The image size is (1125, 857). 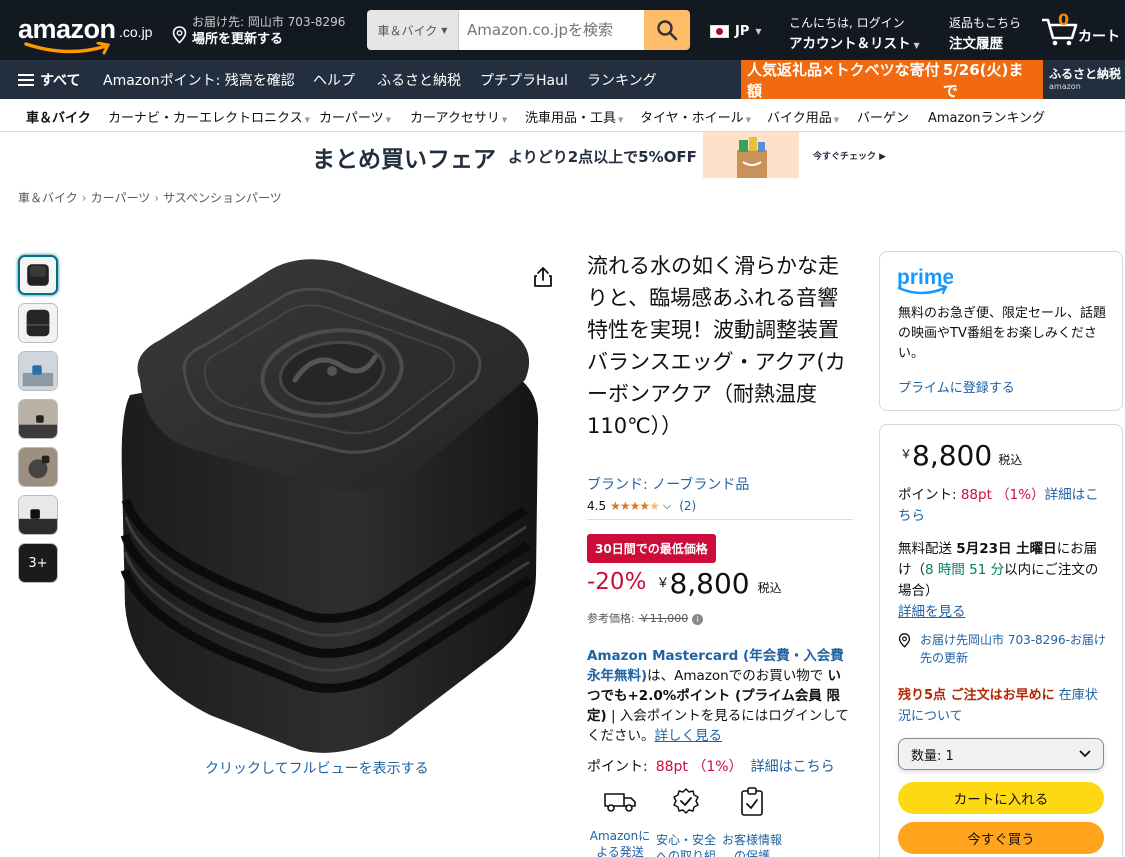 I want to click on nav-item-haul: プチプラHaul, so click(x=524, y=80).